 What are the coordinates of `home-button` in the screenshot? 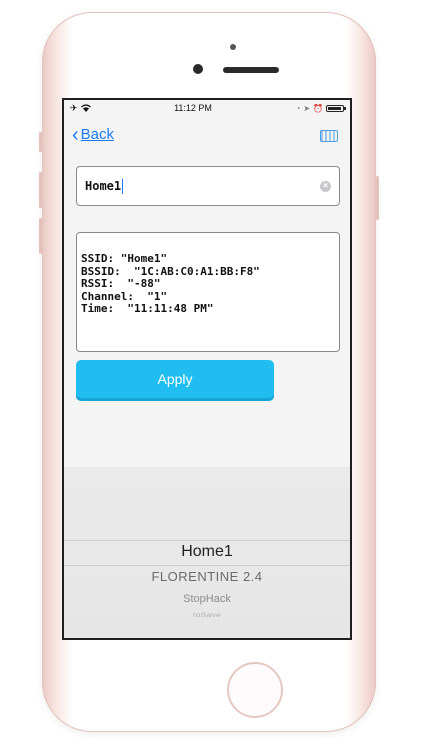 It's located at (255, 690).